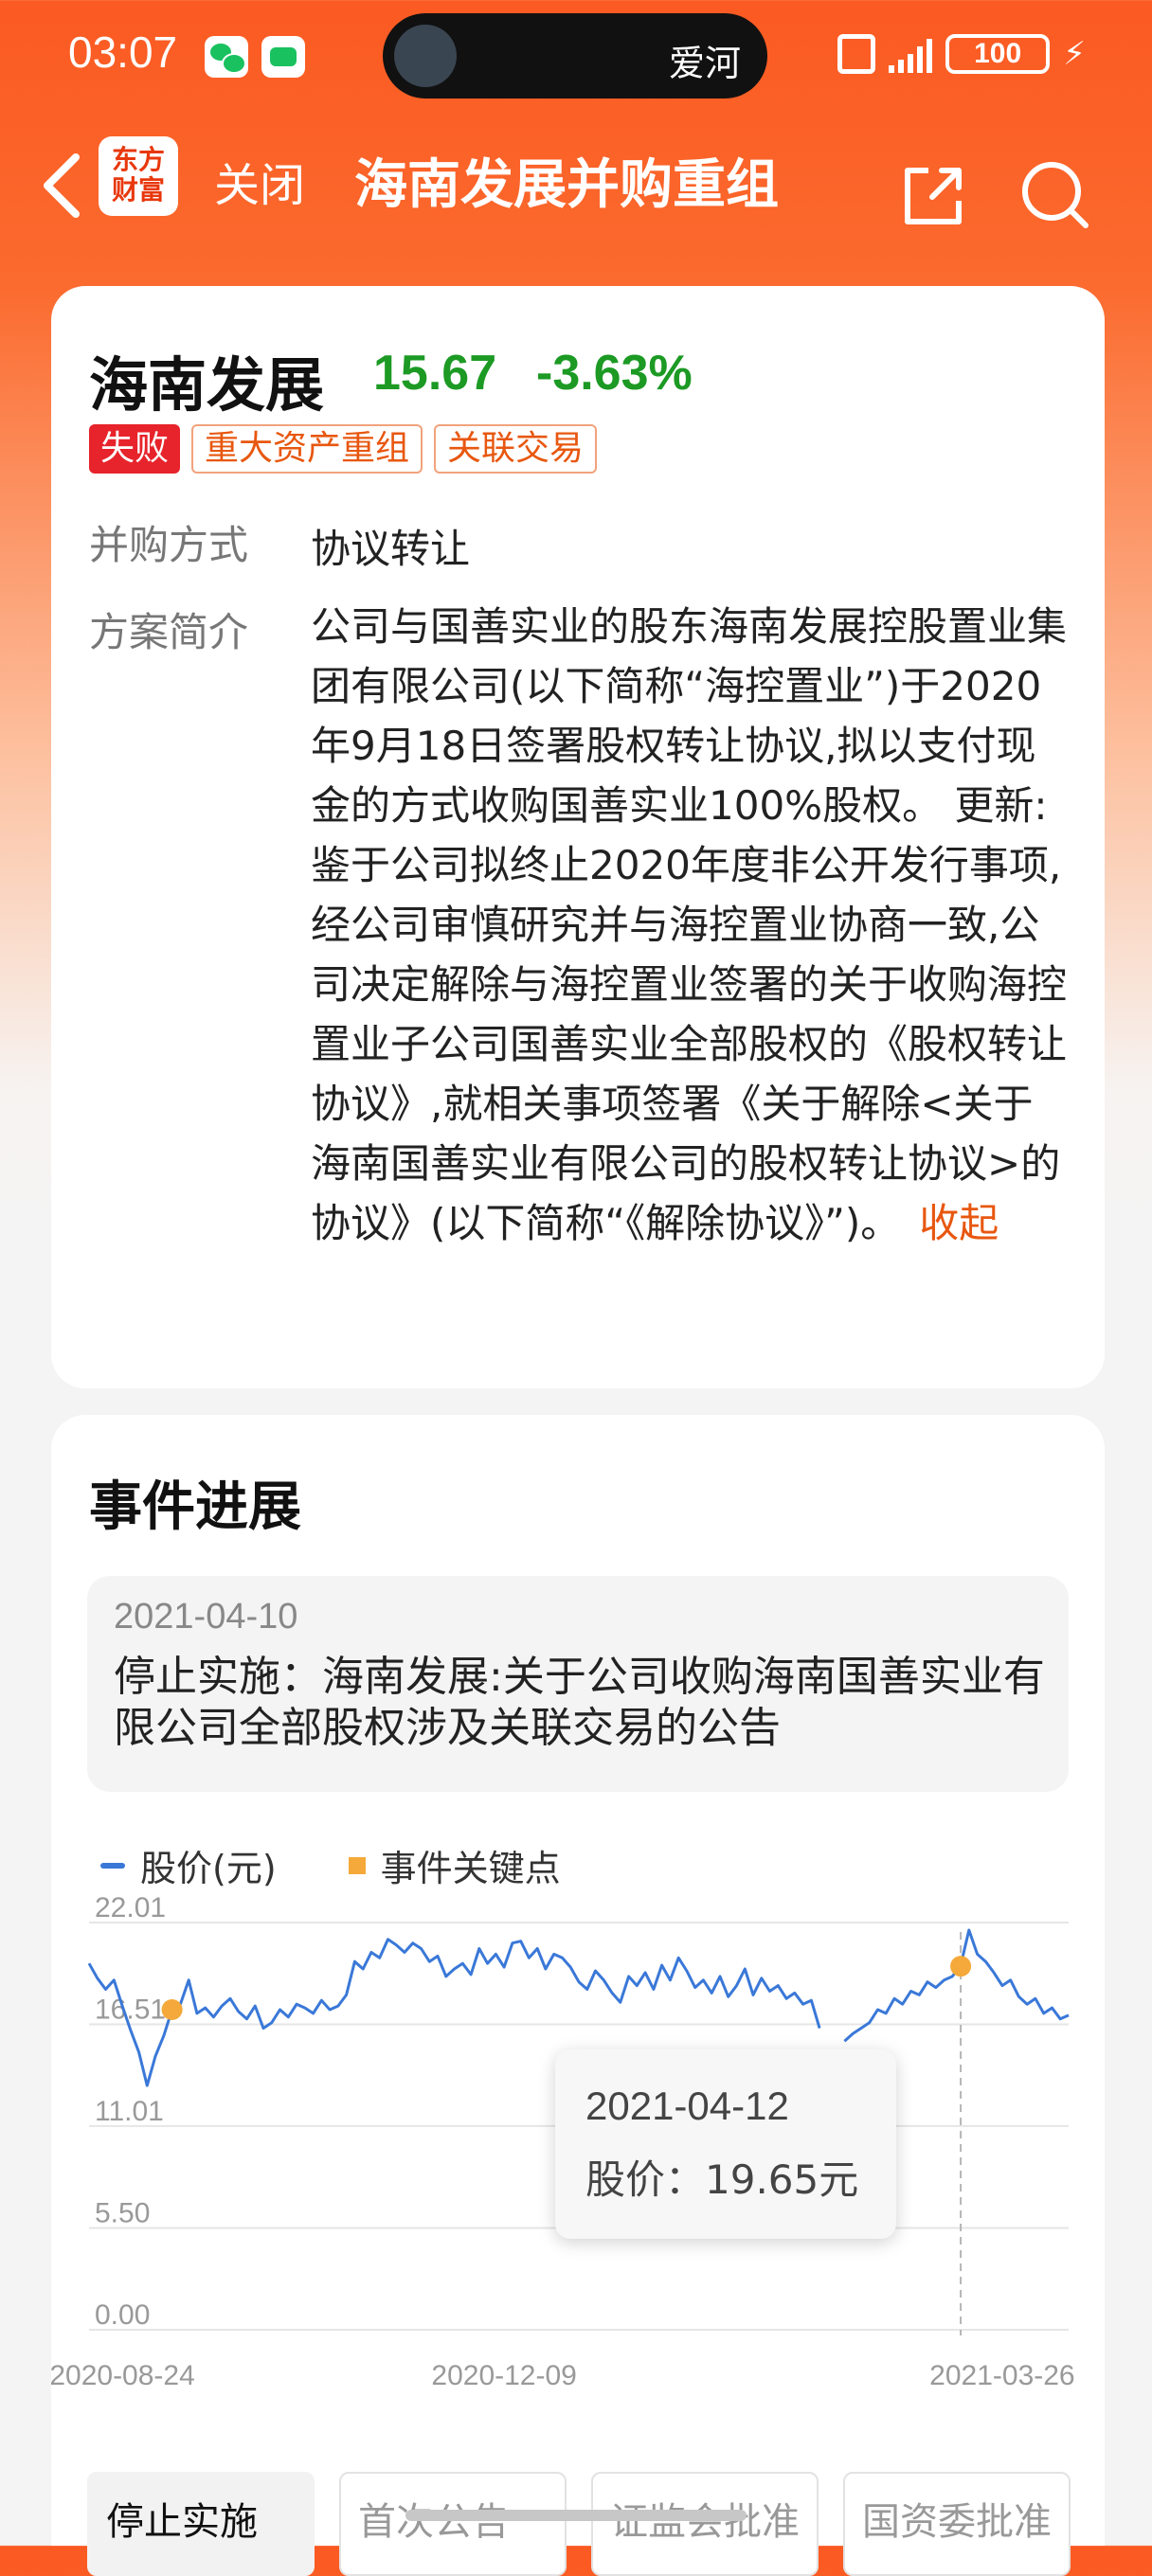 This screenshot has height=2576, width=1152. What do you see at coordinates (206, 379) in the screenshot?
I see `stock-name: 海南发展` at bounding box center [206, 379].